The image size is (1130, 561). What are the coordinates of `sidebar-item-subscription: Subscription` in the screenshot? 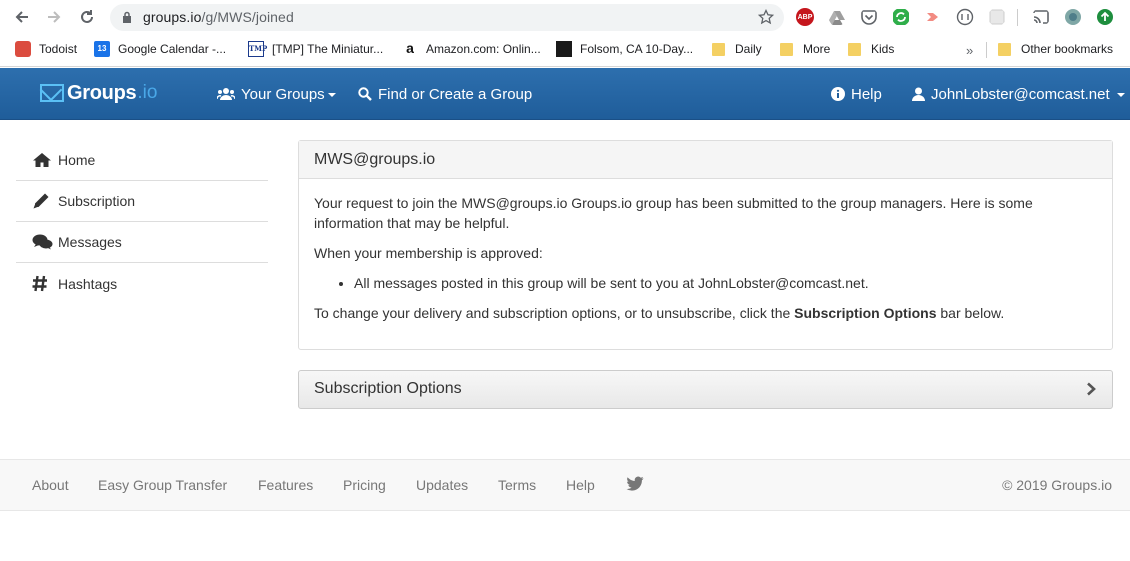 It's located at (142, 201).